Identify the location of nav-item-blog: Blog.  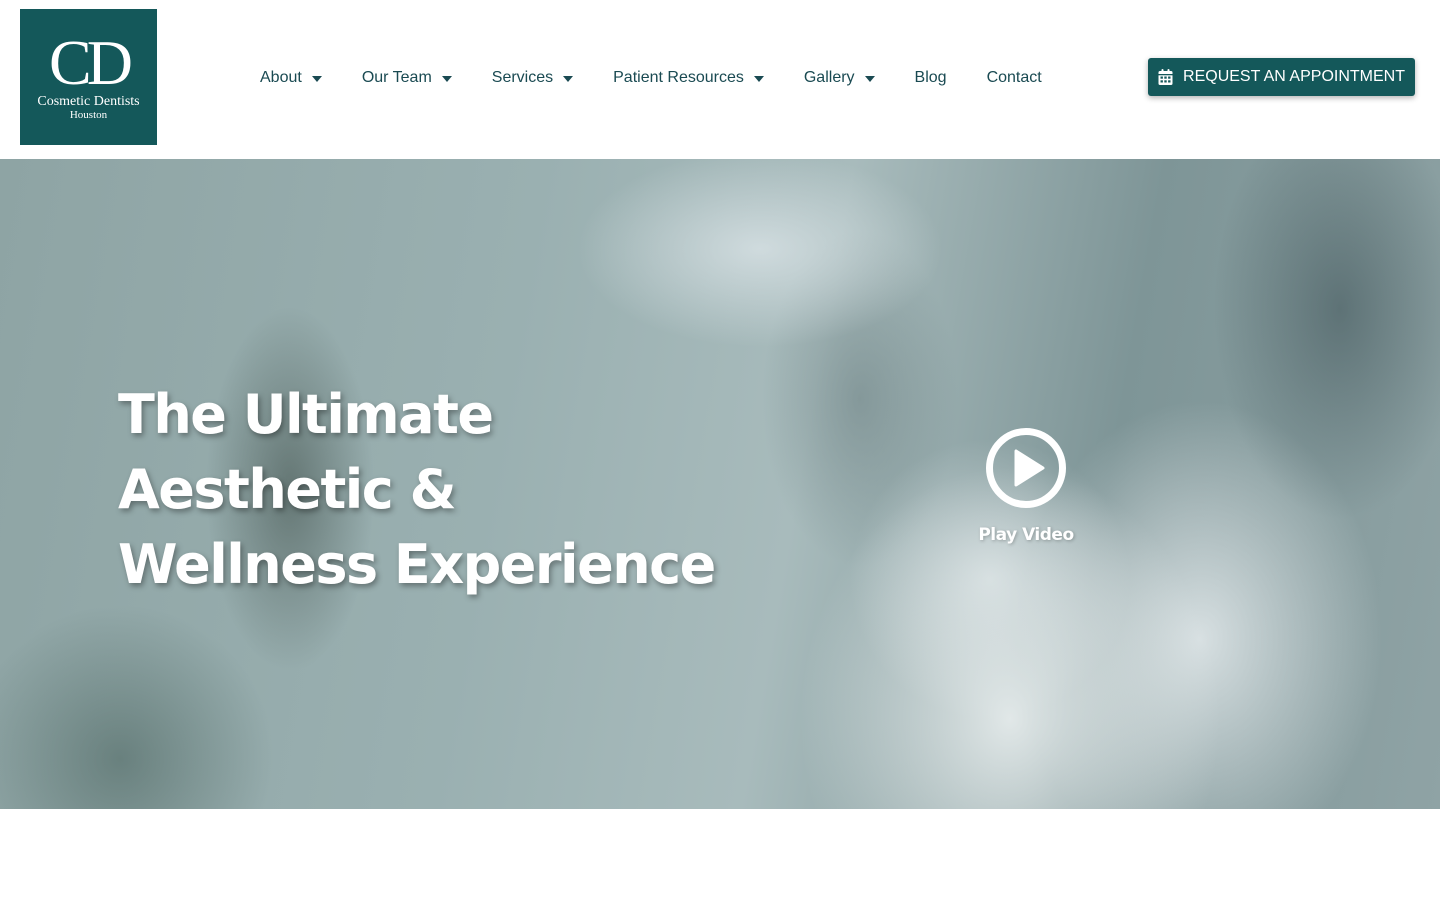
(931, 78).